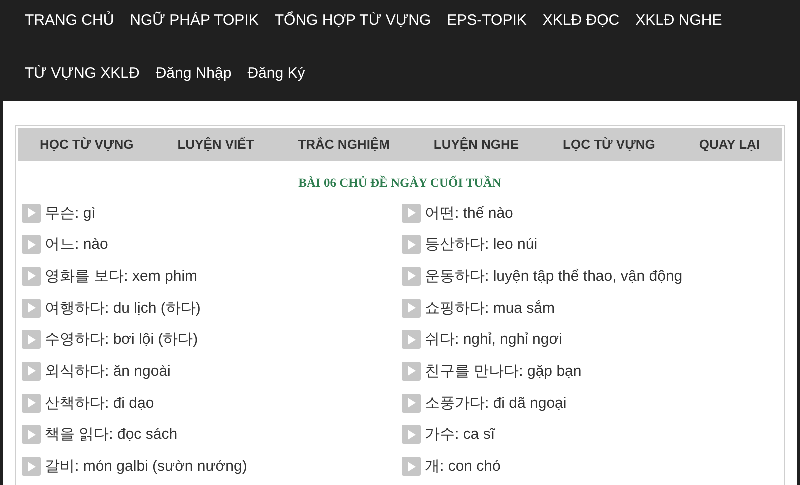 Image resolution: width=800 pixels, height=485 pixels. What do you see at coordinates (460, 434) in the screenshot?
I see `vocab-entry: 가수: ca sĩ` at bounding box center [460, 434].